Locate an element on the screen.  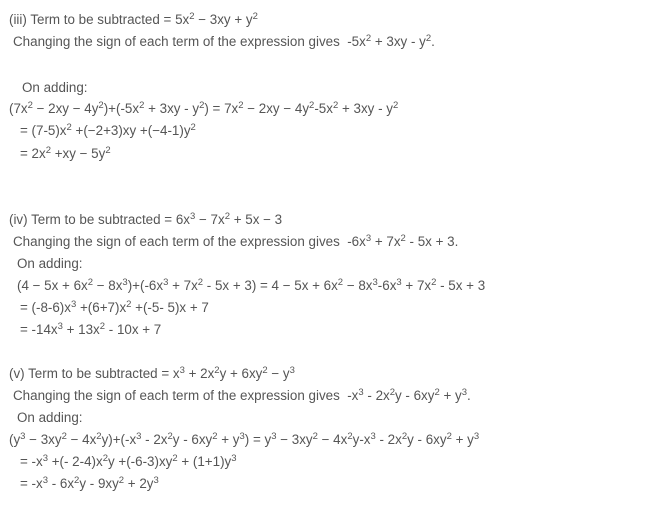
text-segment: - 5x + 3. is located at coordinates (432, 241).